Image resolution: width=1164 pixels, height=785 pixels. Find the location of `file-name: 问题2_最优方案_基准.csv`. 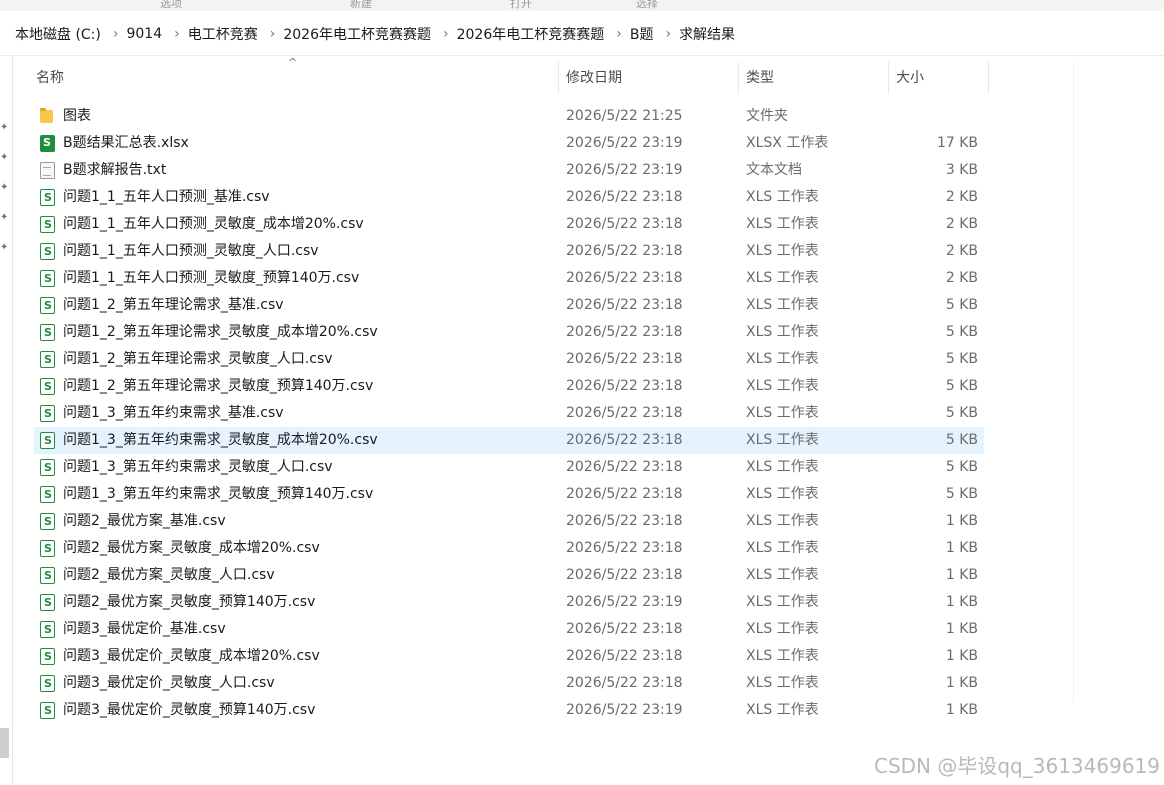

file-name: 问题2_最优方案_基准.csv is located at coordinates (144, 521).